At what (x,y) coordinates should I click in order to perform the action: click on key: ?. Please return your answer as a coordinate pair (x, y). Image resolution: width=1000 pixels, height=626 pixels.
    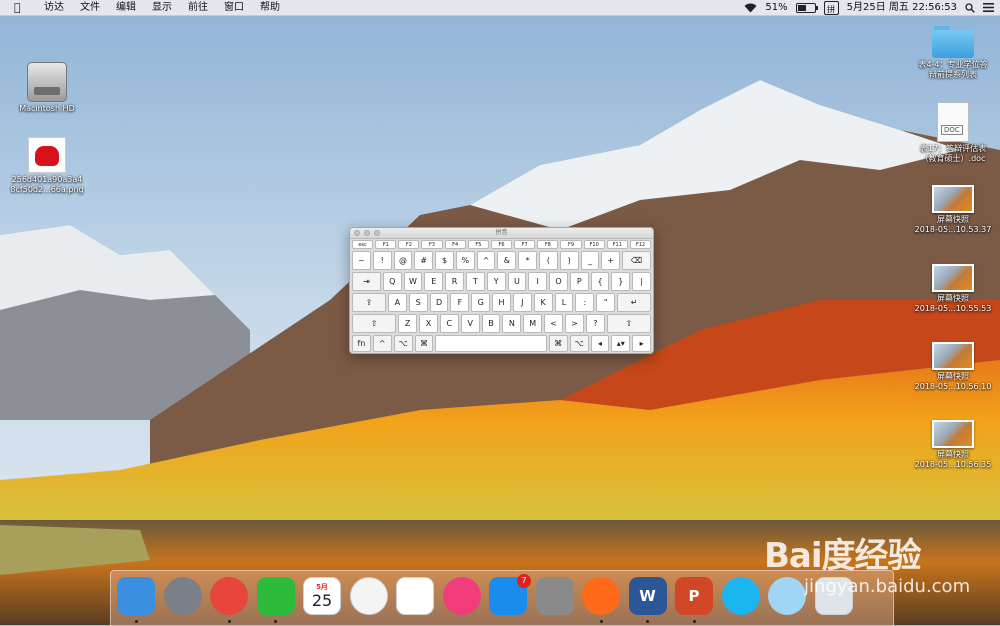
    Looking at the image, I should click on (595, 323).